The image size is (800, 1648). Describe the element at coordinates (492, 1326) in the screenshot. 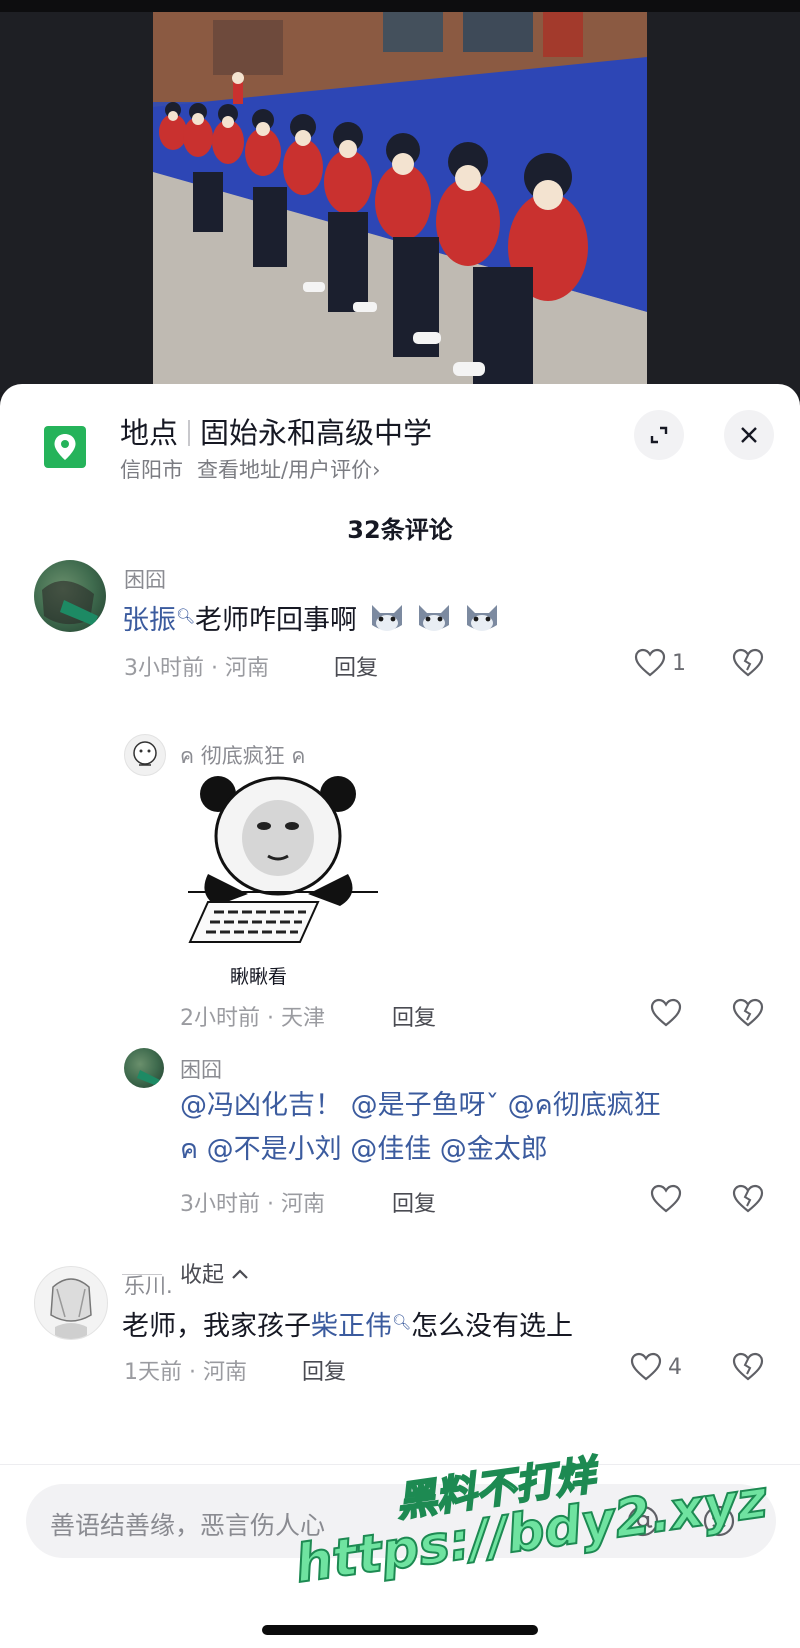

I see `comment-body-tail: 怎么没有选上` at that location.